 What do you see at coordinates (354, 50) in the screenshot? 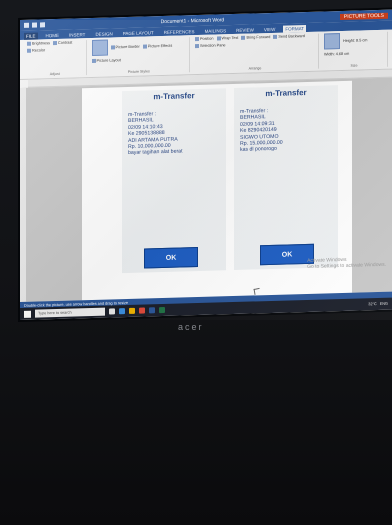
I see `ribbon-group-size: Height: 8.5 cm Width: 4.68 cm Size` at bounding box center [354, 50].